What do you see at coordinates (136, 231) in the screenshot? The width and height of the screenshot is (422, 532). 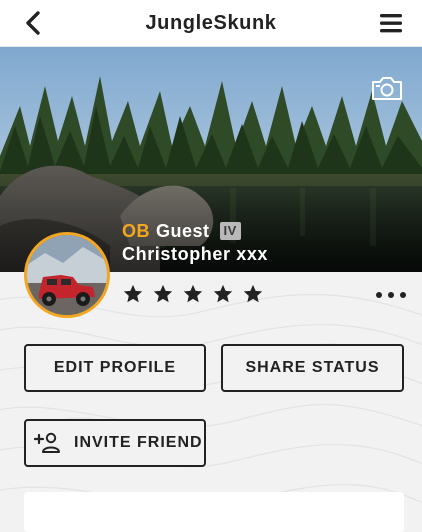 I see `rank-prefix: OB` at bounding box center [136, 231].